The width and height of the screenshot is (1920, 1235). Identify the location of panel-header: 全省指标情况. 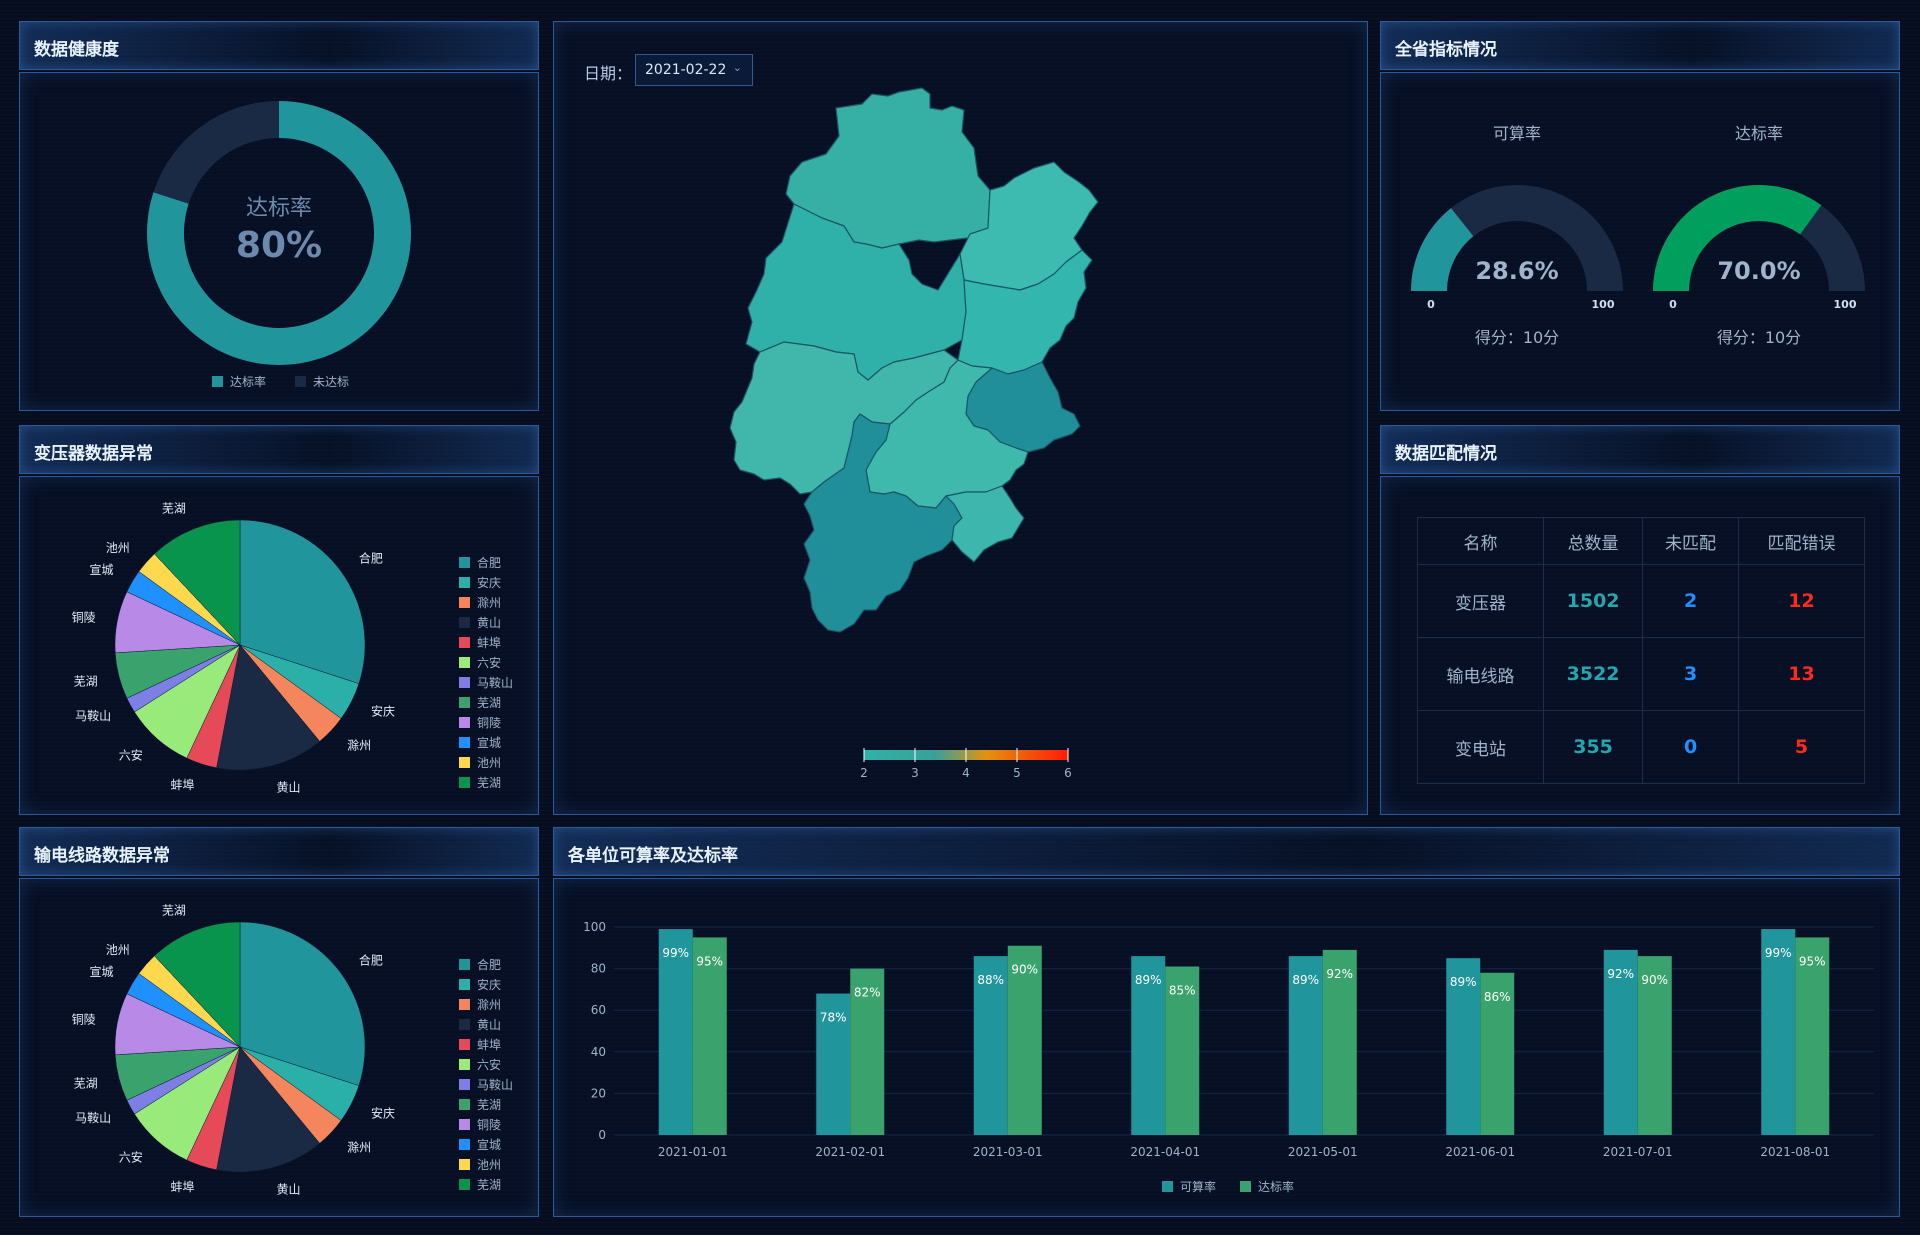
(1640, 45).